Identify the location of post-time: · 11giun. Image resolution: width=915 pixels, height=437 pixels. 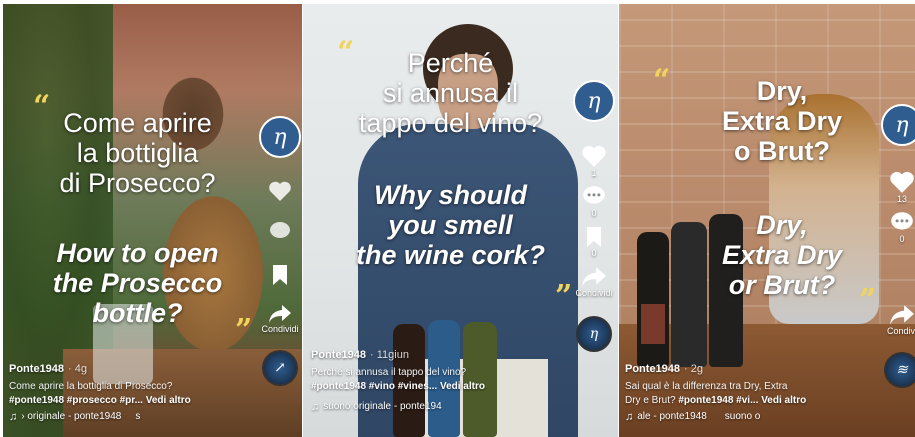
(389, 355).